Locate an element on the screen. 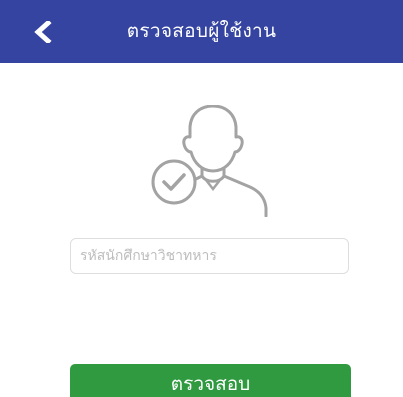  user-verified-icon is located at coordinates (211, 161).